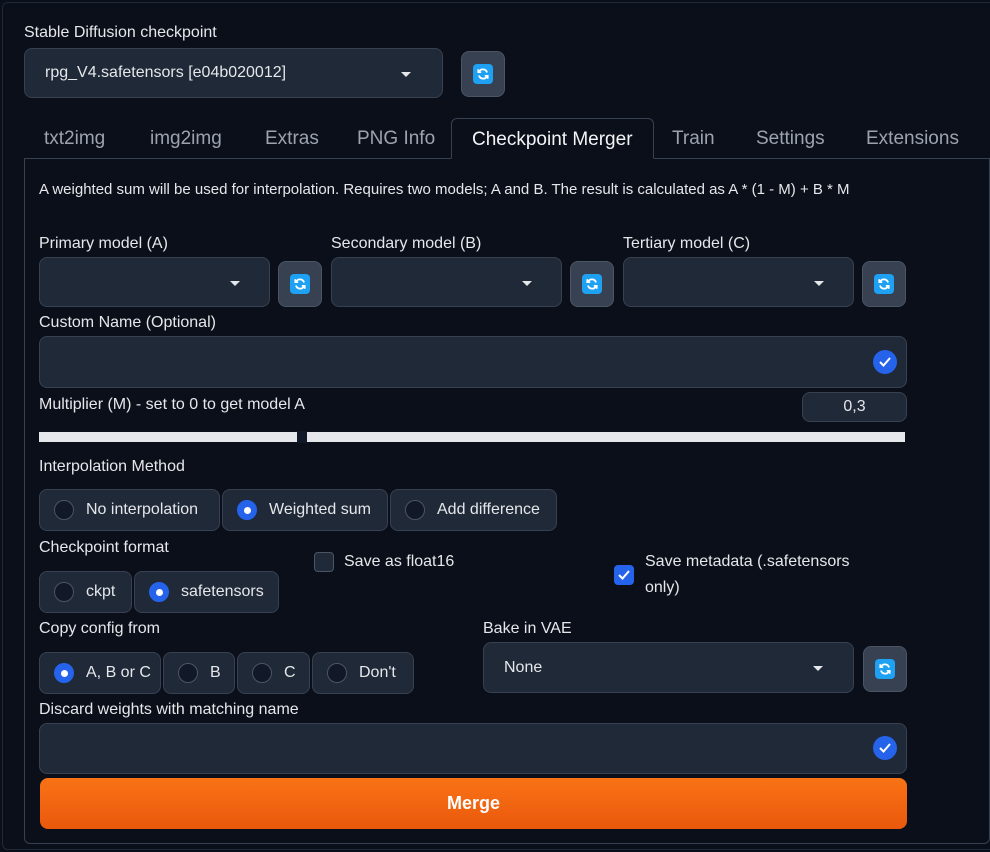 The image size is (990, 852). I want to click on radio-weighted-sum: Weighted sum, so click(305, 510).